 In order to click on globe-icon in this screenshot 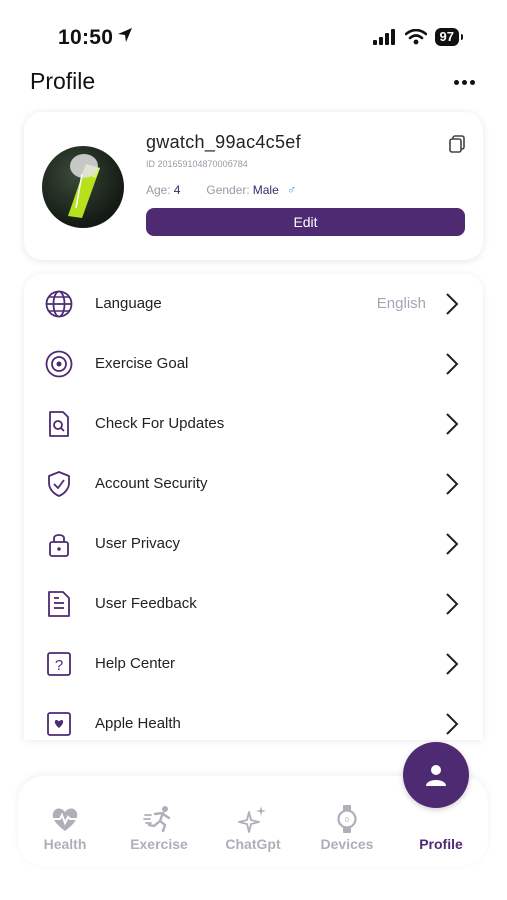, I will do `click(59, 304)`.